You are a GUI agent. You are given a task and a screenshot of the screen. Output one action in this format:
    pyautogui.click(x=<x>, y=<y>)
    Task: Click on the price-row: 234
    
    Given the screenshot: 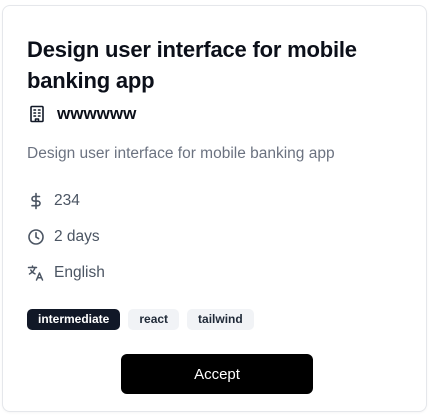 What is the action you would take?
    pyautogui.click(x=53, y=201)
    